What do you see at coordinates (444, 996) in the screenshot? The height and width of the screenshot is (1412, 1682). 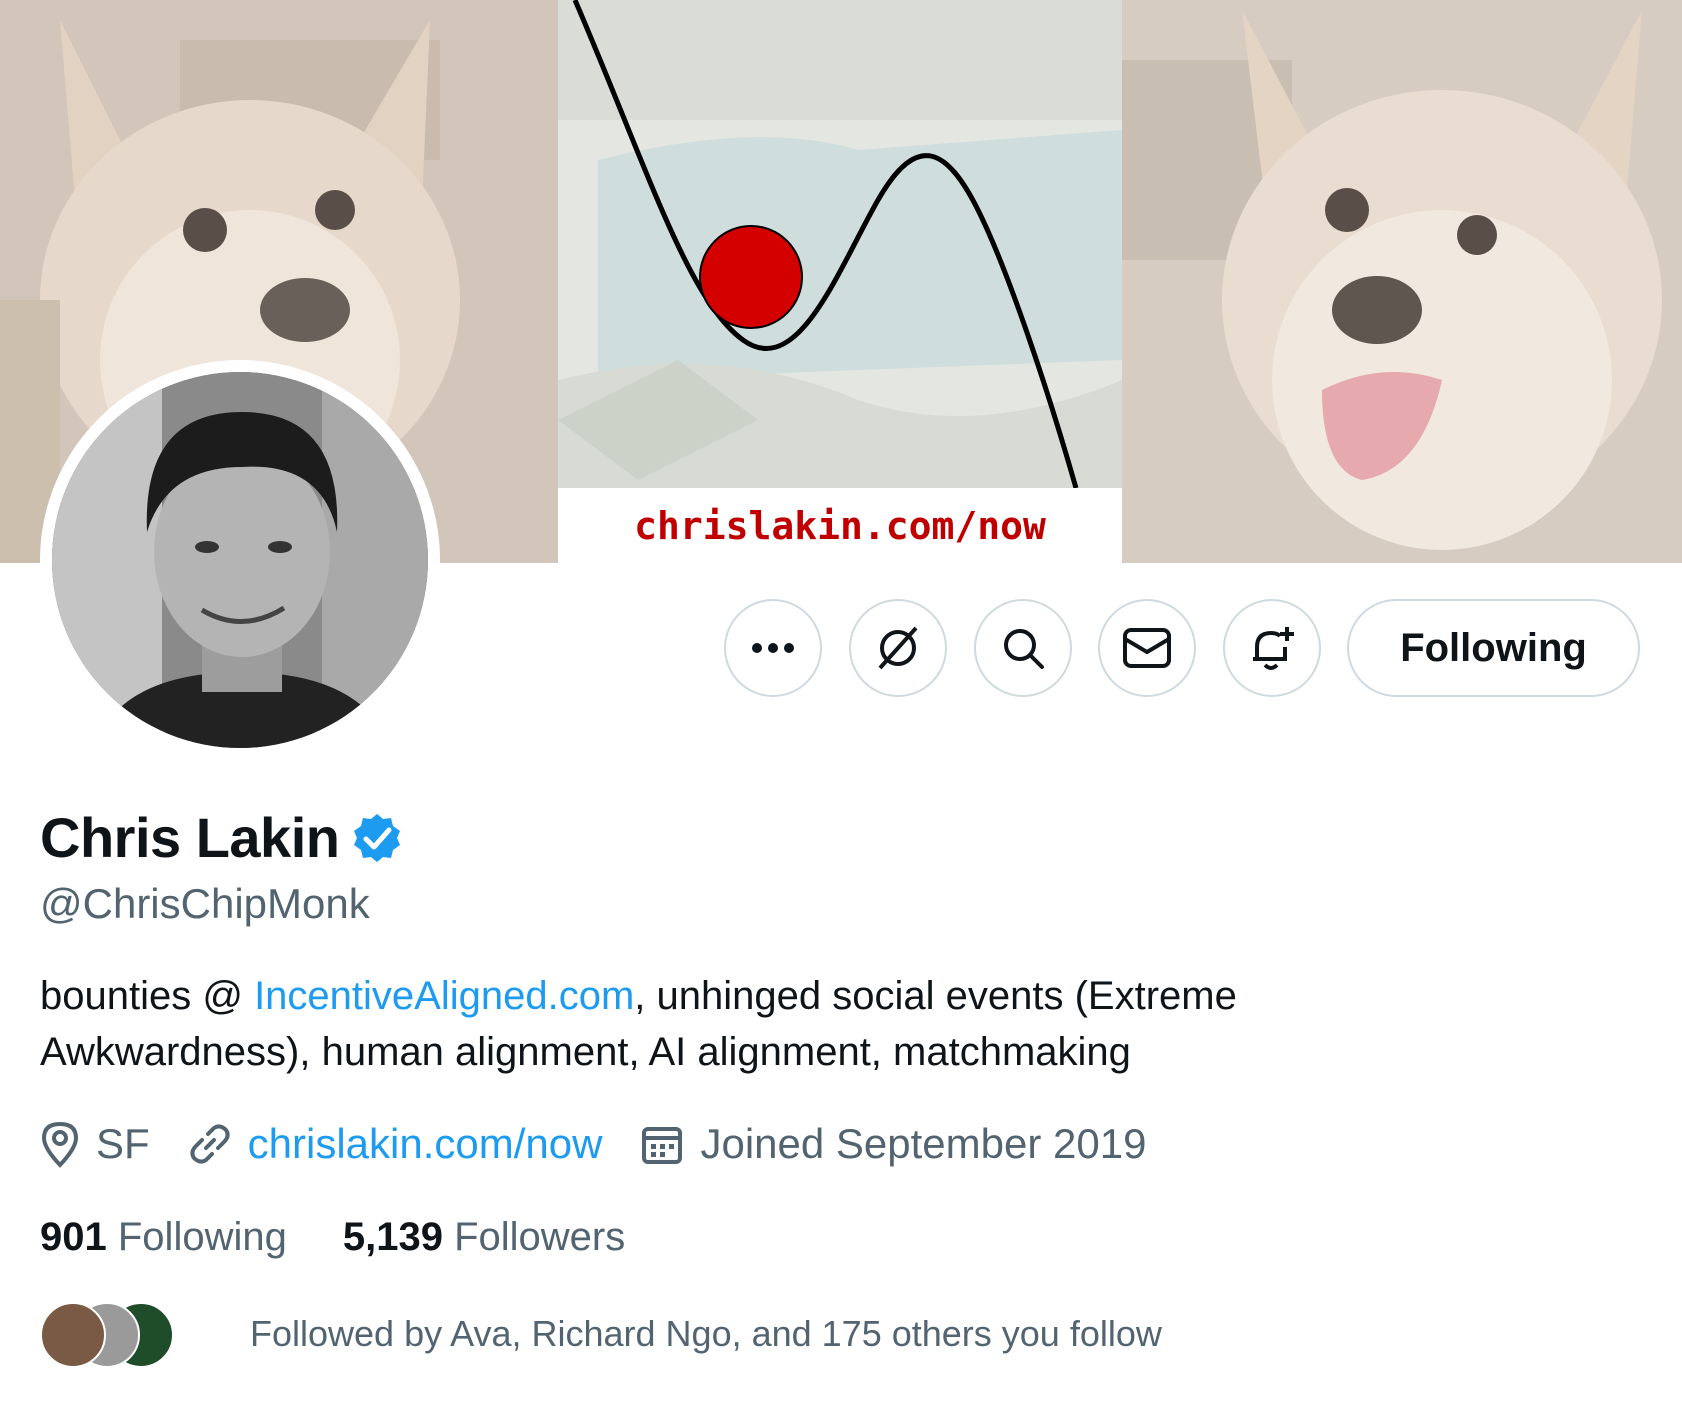 I see `bio-link: IncentiveAligned.com` at bounding box center [444, 996].